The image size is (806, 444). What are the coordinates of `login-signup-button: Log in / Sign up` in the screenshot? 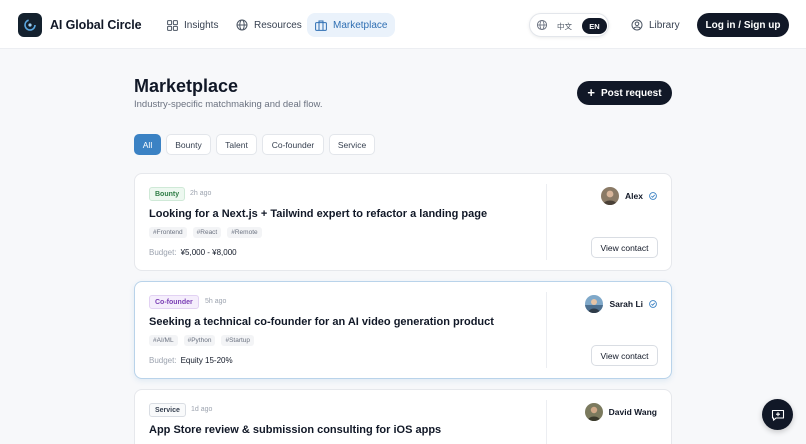 It's located at (743, 25).